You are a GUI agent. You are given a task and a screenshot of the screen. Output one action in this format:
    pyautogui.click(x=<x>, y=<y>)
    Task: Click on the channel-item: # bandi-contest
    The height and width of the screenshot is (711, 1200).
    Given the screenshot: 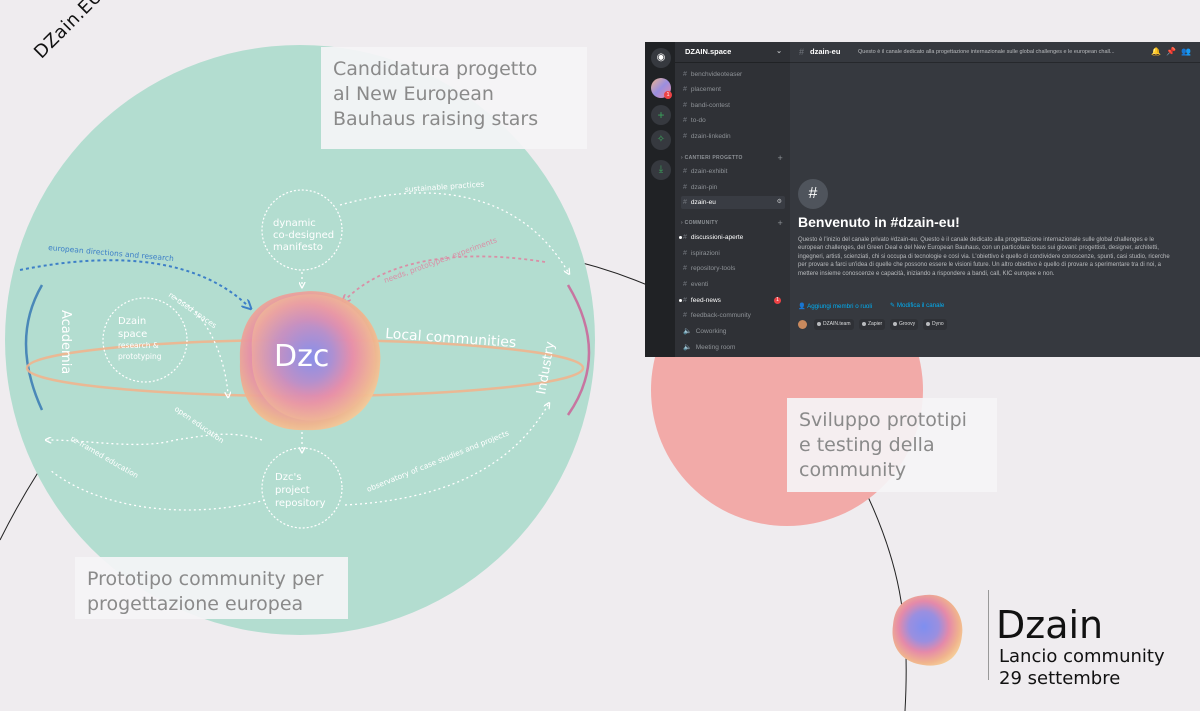 What is the action you would take?
    pyautogui.click(x=734, y=105)
    